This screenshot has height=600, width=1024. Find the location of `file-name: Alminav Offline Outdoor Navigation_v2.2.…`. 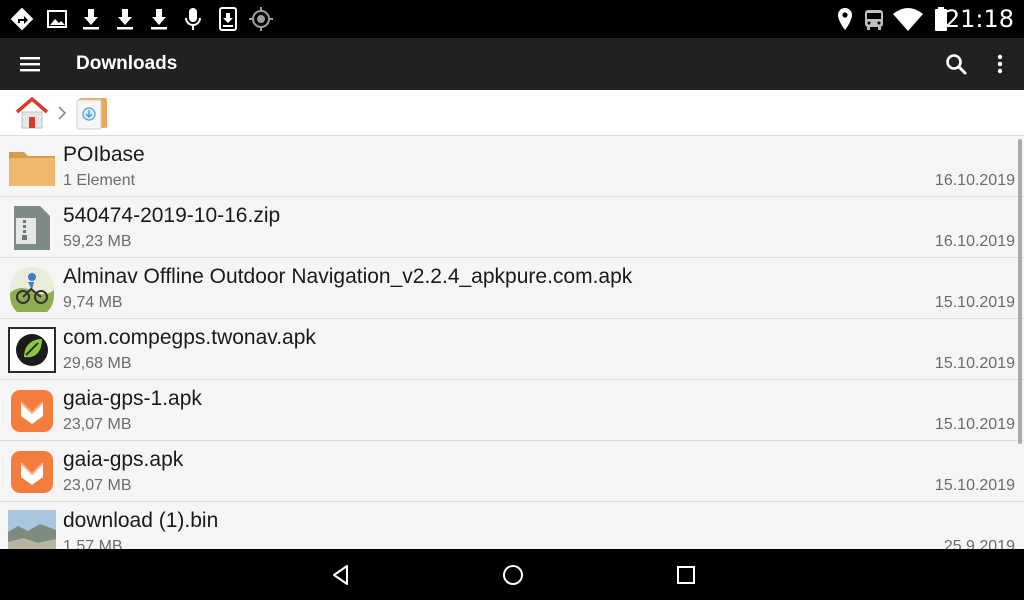

file-name: Alminav Offline Outdoor Navigation_v2.2.… is located at coordinates (348, 276).